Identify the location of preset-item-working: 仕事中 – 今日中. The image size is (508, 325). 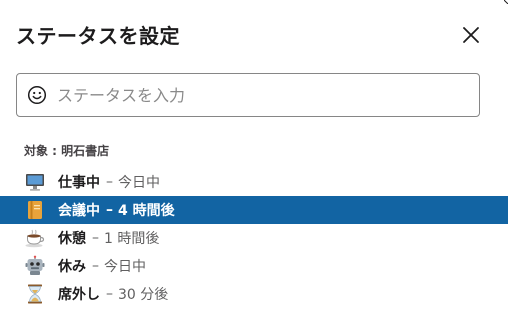
(254, 182).